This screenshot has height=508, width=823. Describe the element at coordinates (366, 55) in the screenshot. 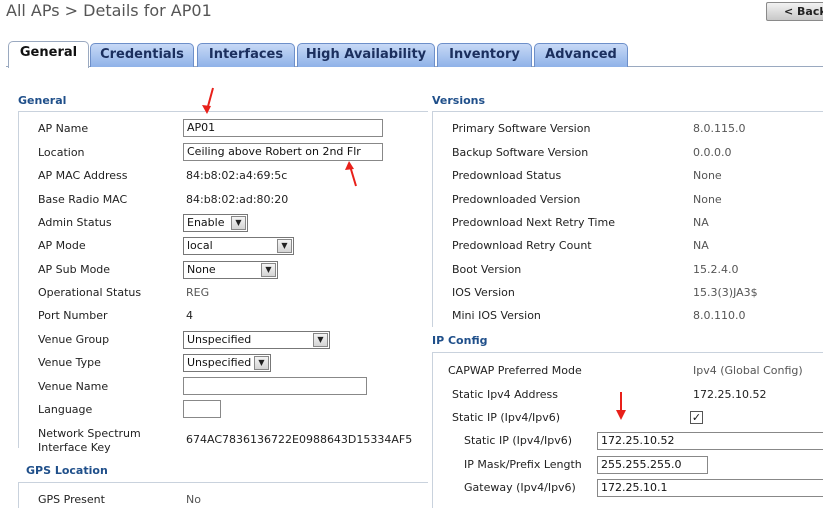

I see `tab-high-availability: High Availability` at that location.